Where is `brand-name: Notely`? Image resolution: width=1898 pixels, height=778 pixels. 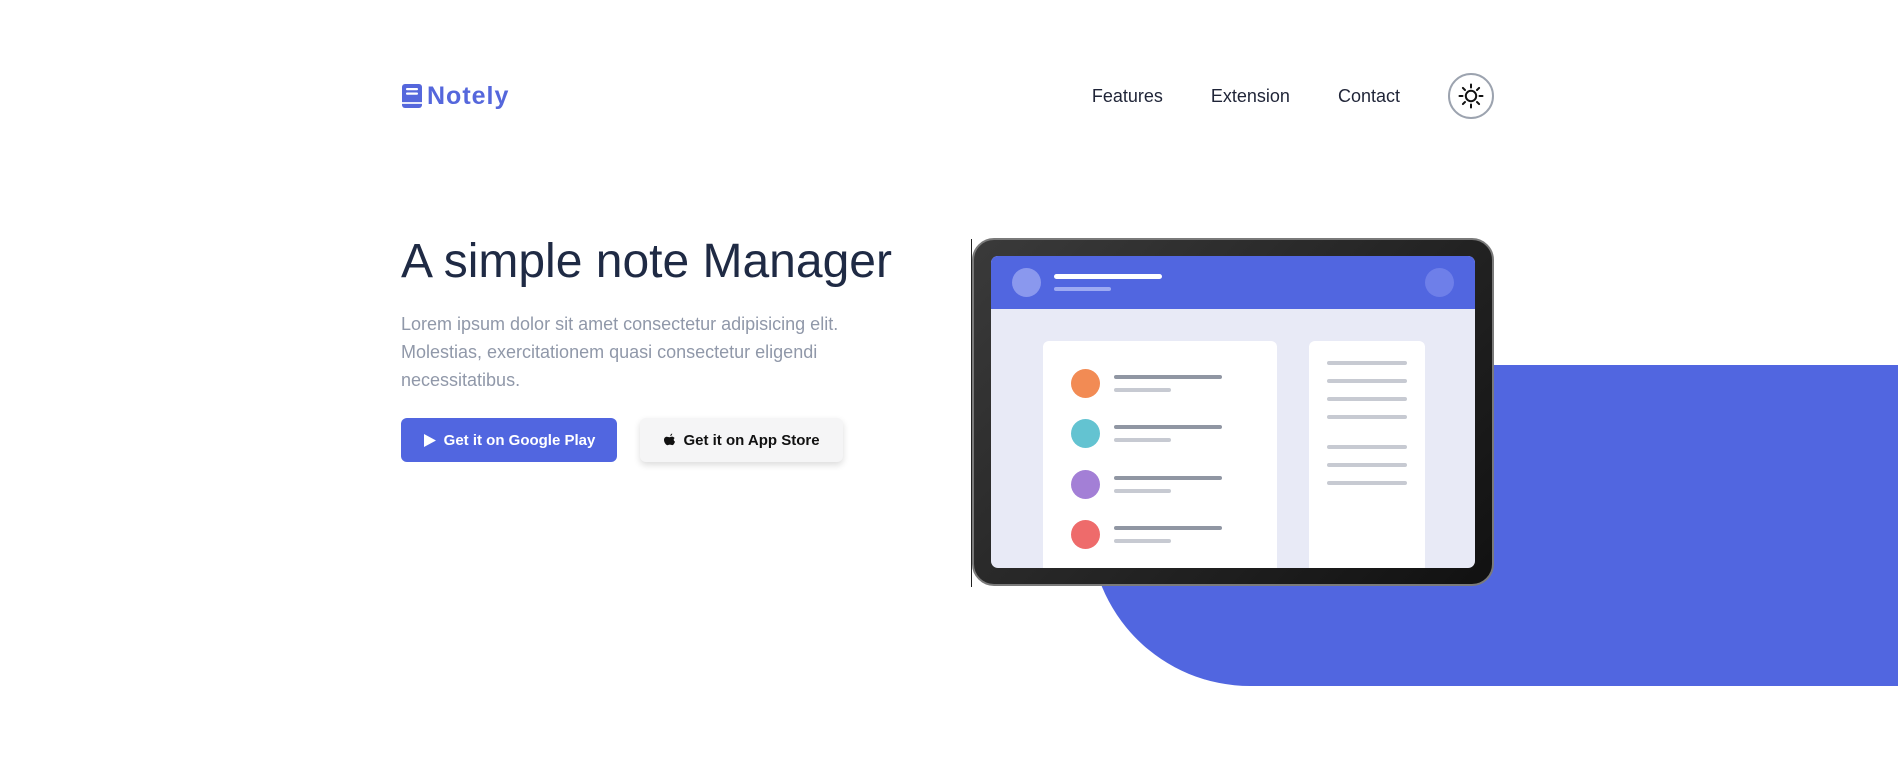 brand-name: Notely is located at coordinates (468, 95).